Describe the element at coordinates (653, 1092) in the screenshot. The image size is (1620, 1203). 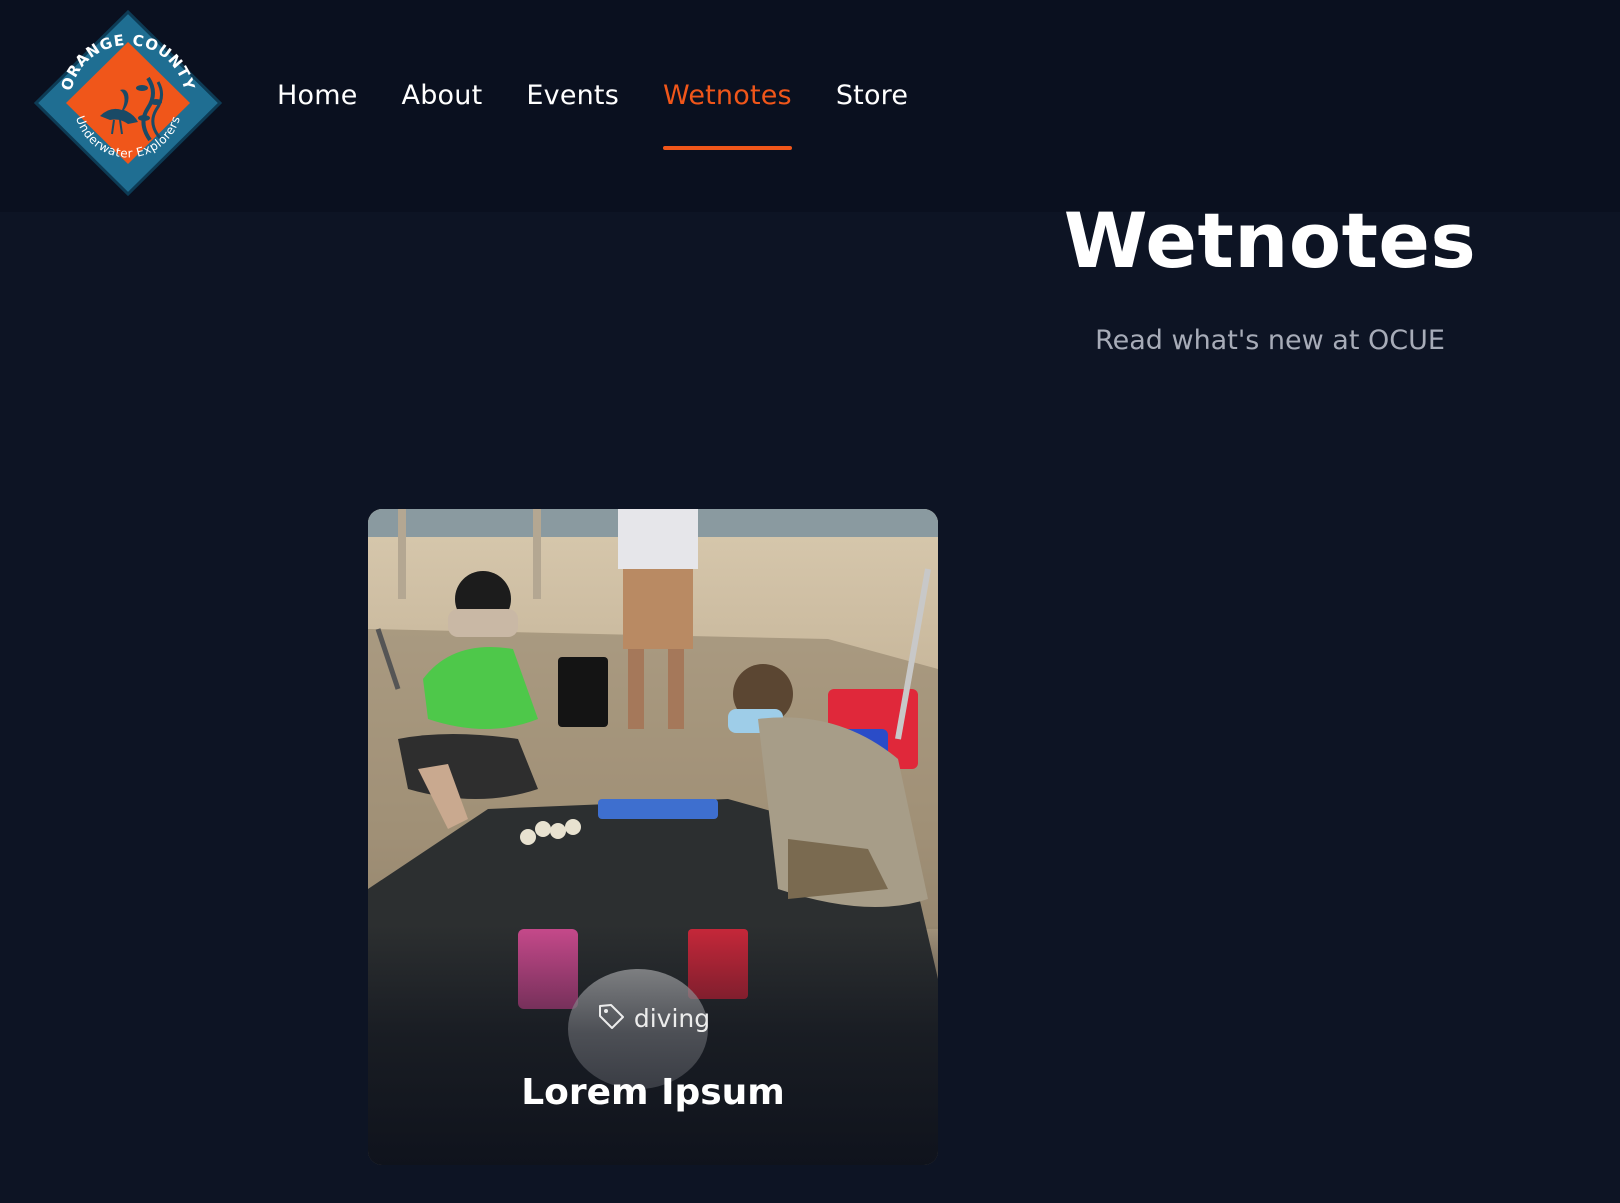
I see `post-title: Lorem Ipsum` at that location.